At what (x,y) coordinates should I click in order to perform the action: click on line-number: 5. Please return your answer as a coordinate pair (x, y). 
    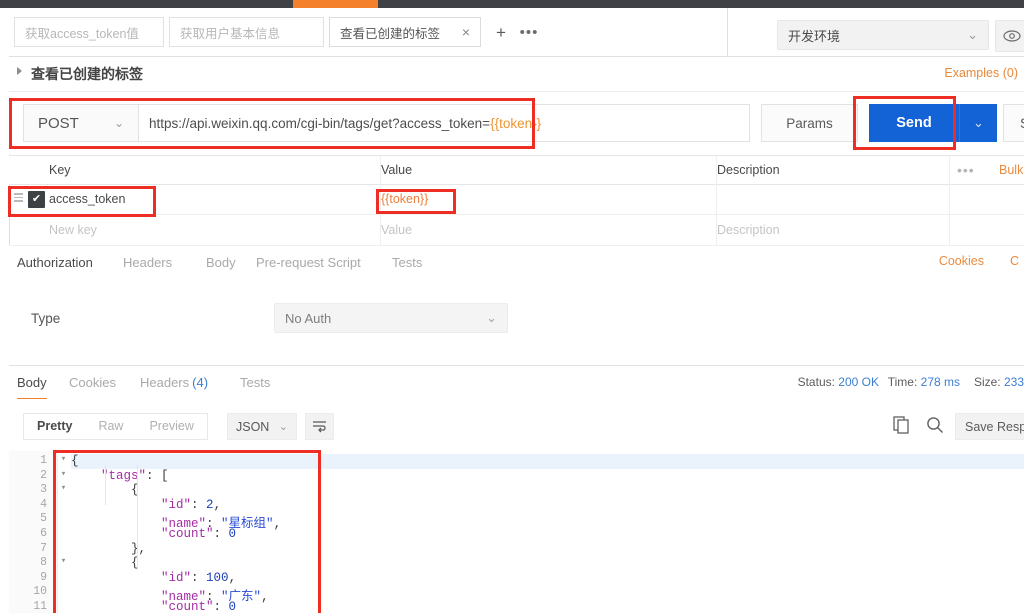
    Looking at the image, I should click on (43, 519).